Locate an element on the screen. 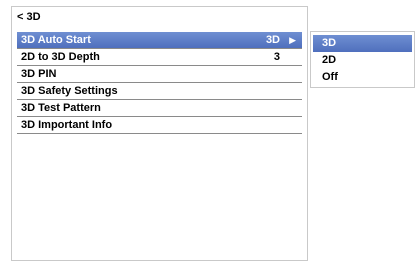  back-title: < 3D is located at coordinates (29, 17).